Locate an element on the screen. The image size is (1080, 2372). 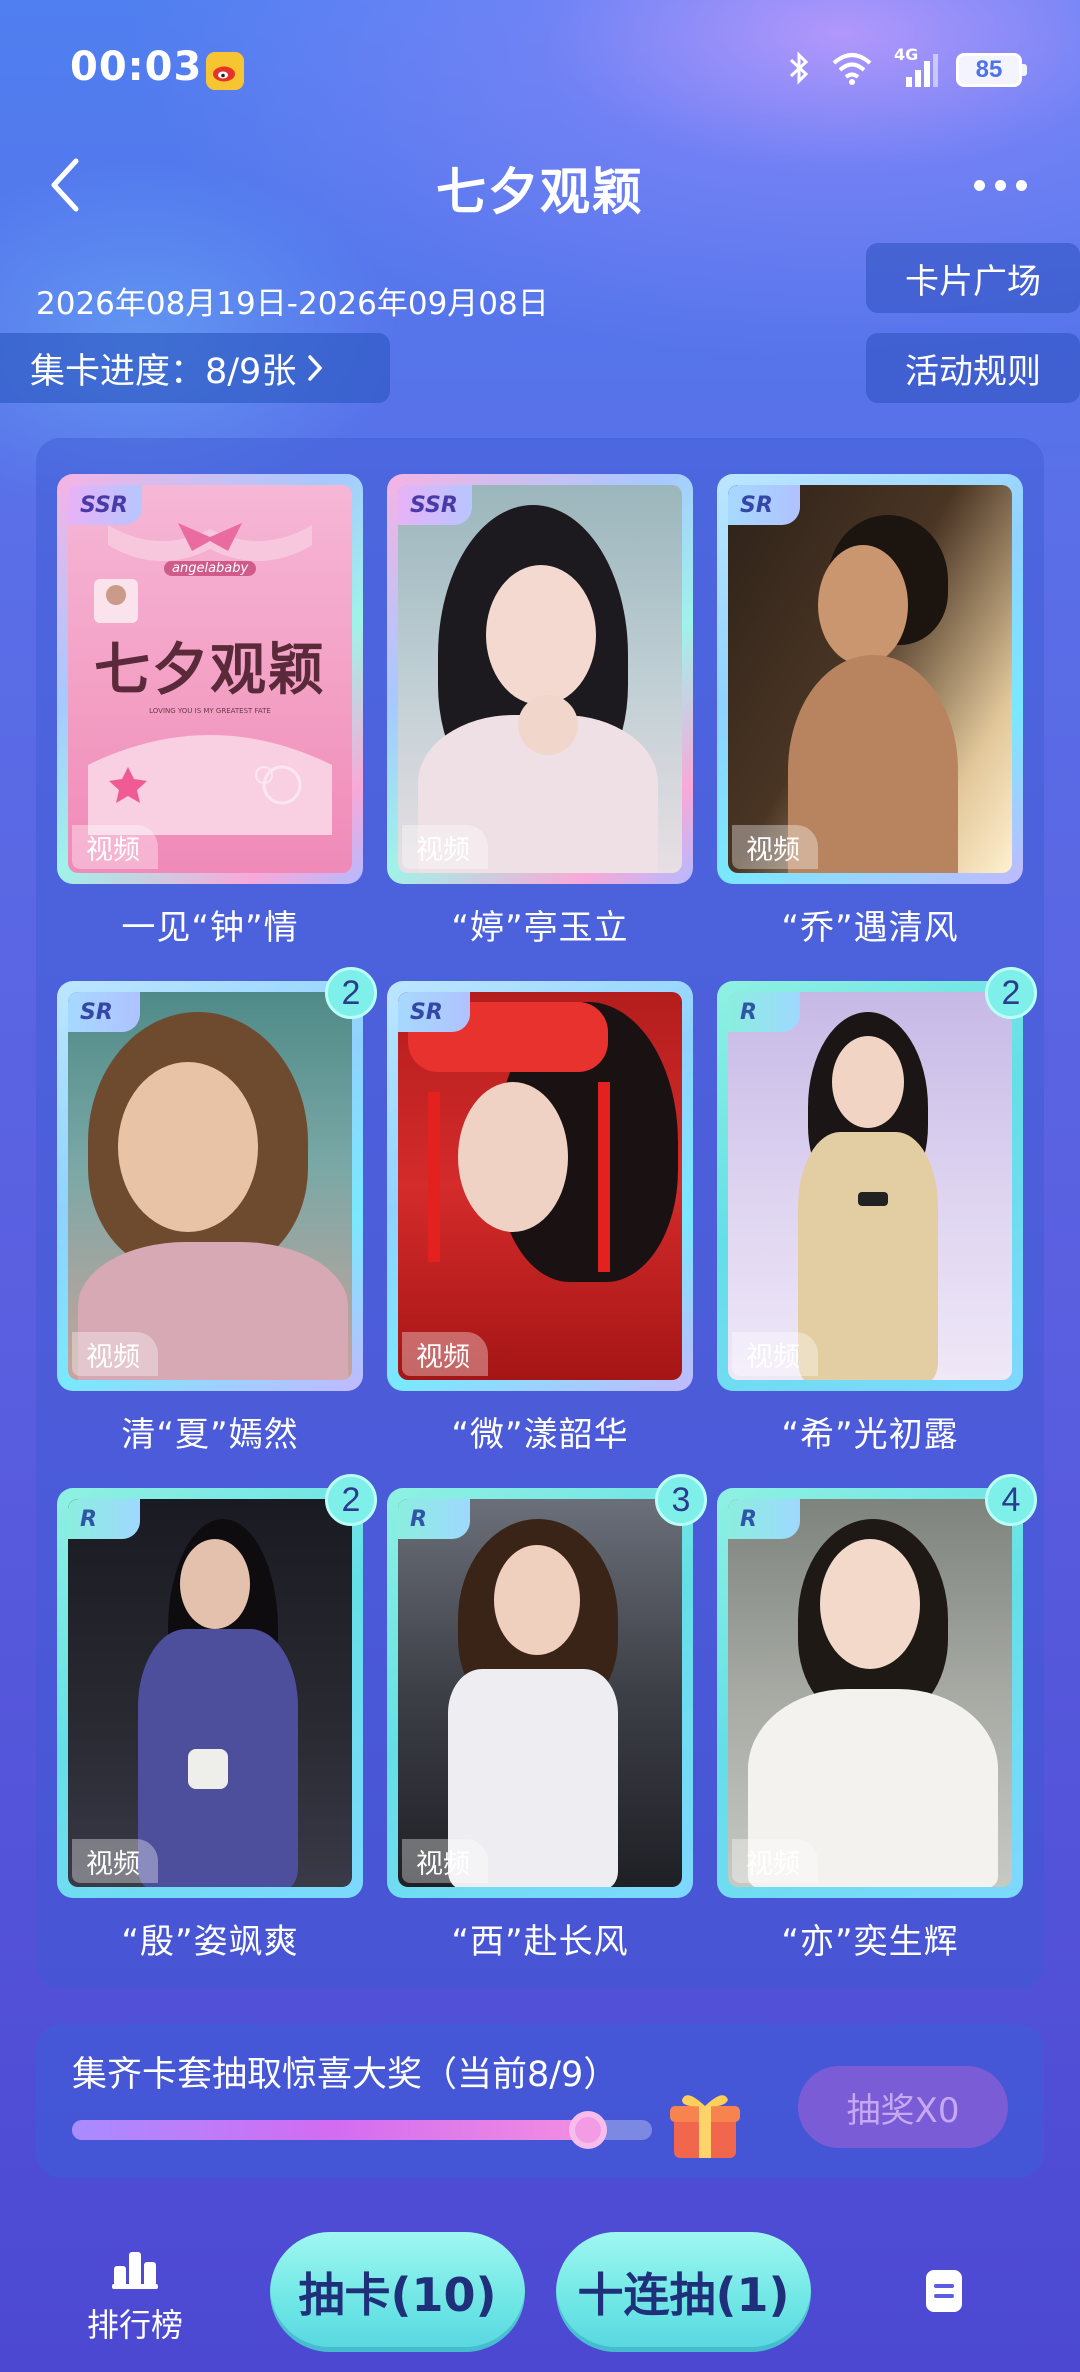
more-options-button is located at coordinates (1000, 185).